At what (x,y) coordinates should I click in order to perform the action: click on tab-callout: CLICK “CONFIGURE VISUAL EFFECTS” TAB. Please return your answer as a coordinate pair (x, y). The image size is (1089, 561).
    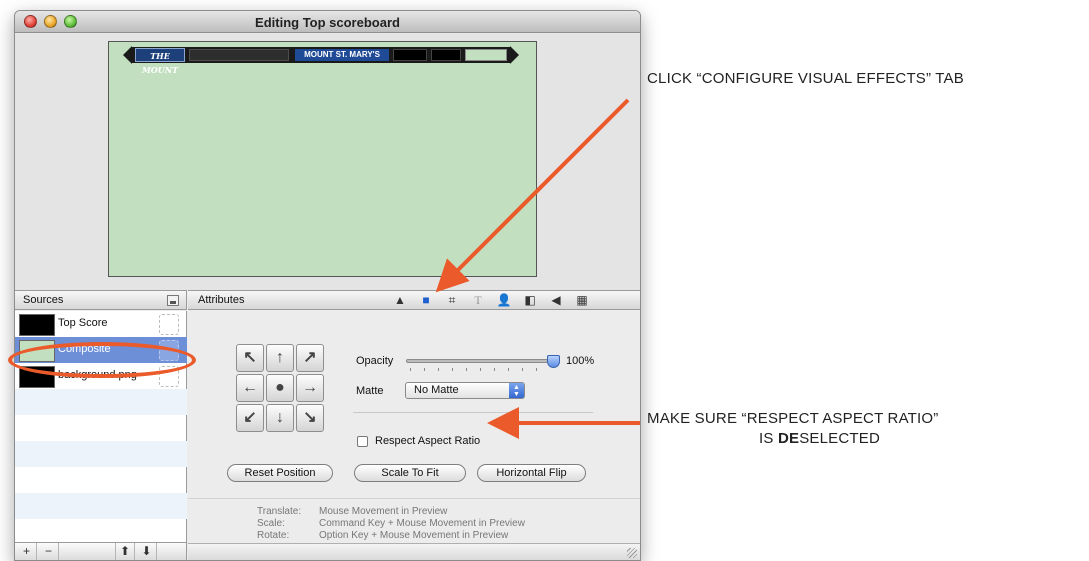
    Looking at the image, I should click on (805, 78).